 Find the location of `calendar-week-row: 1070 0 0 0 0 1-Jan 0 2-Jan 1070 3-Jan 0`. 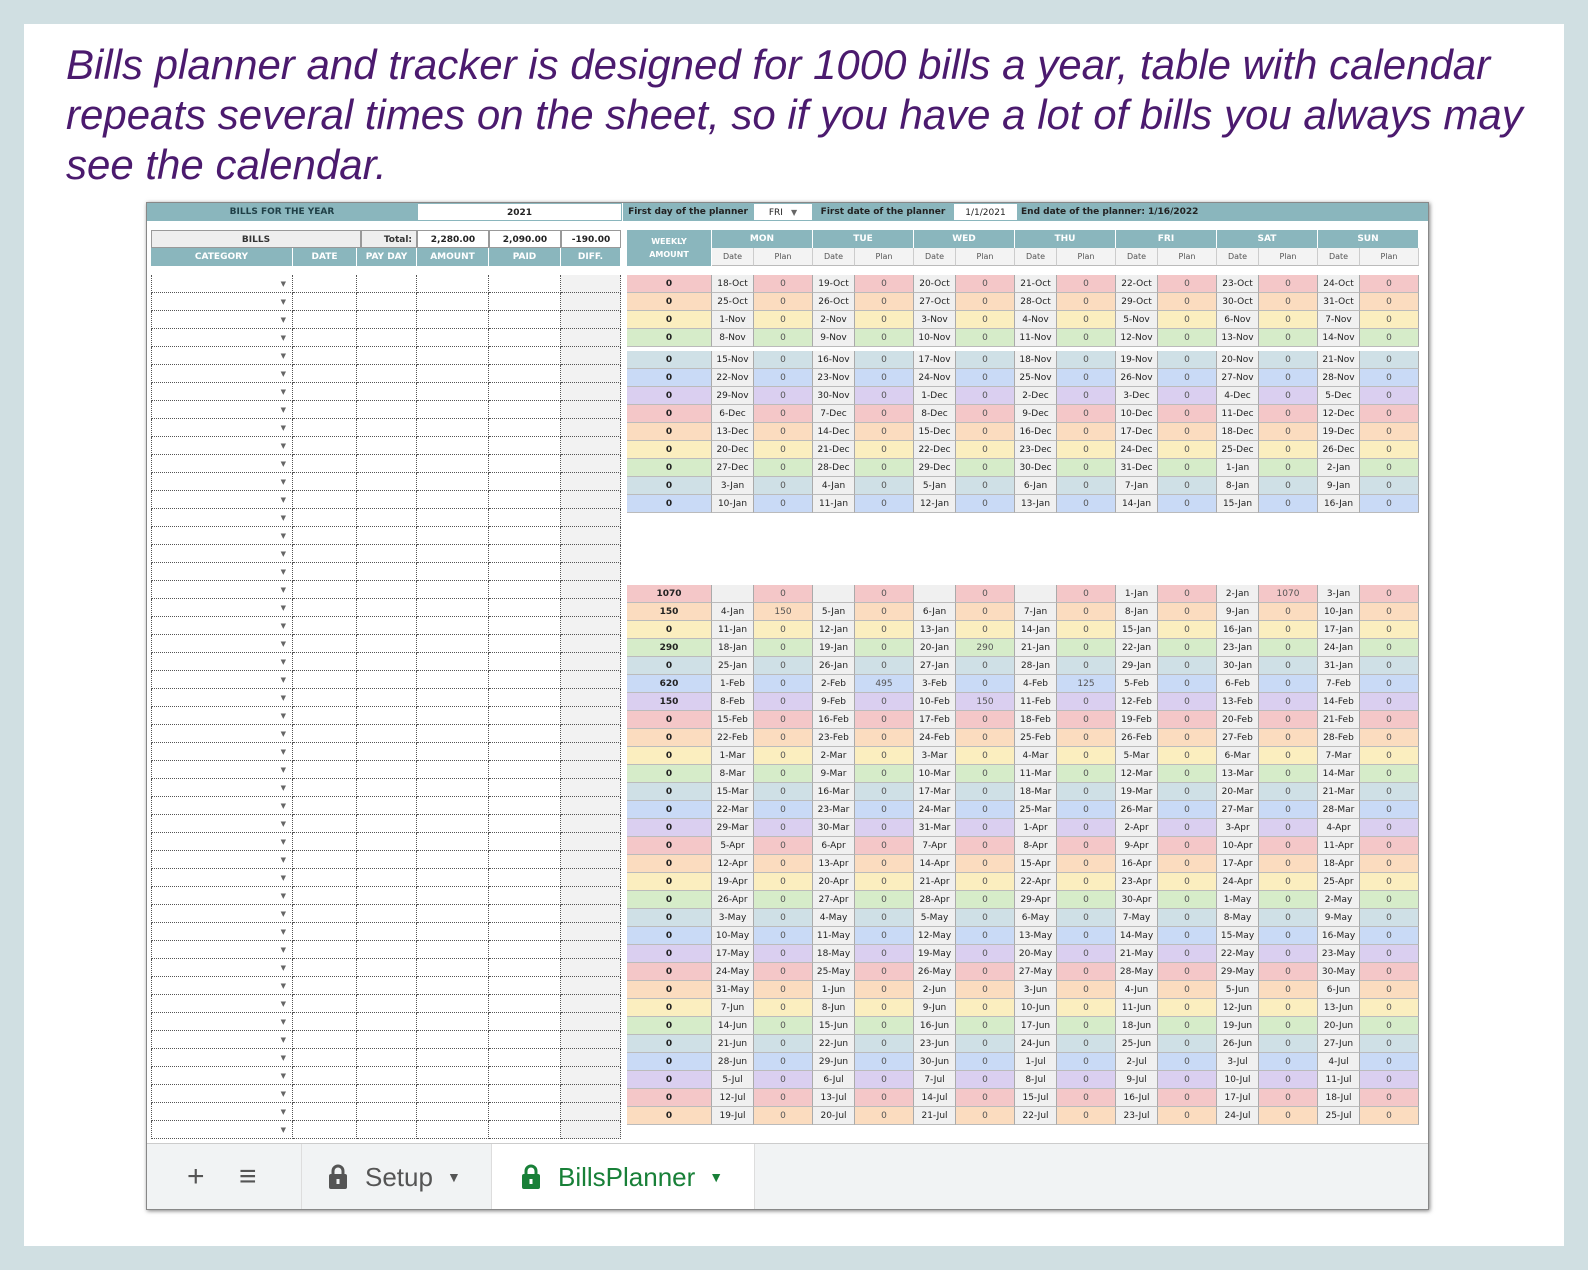

calendar-week-row: 1070 0 0 0 0 1-Jan 0 2-Jan 1070 3-Jan 0 is located at coordinates (787, 594).